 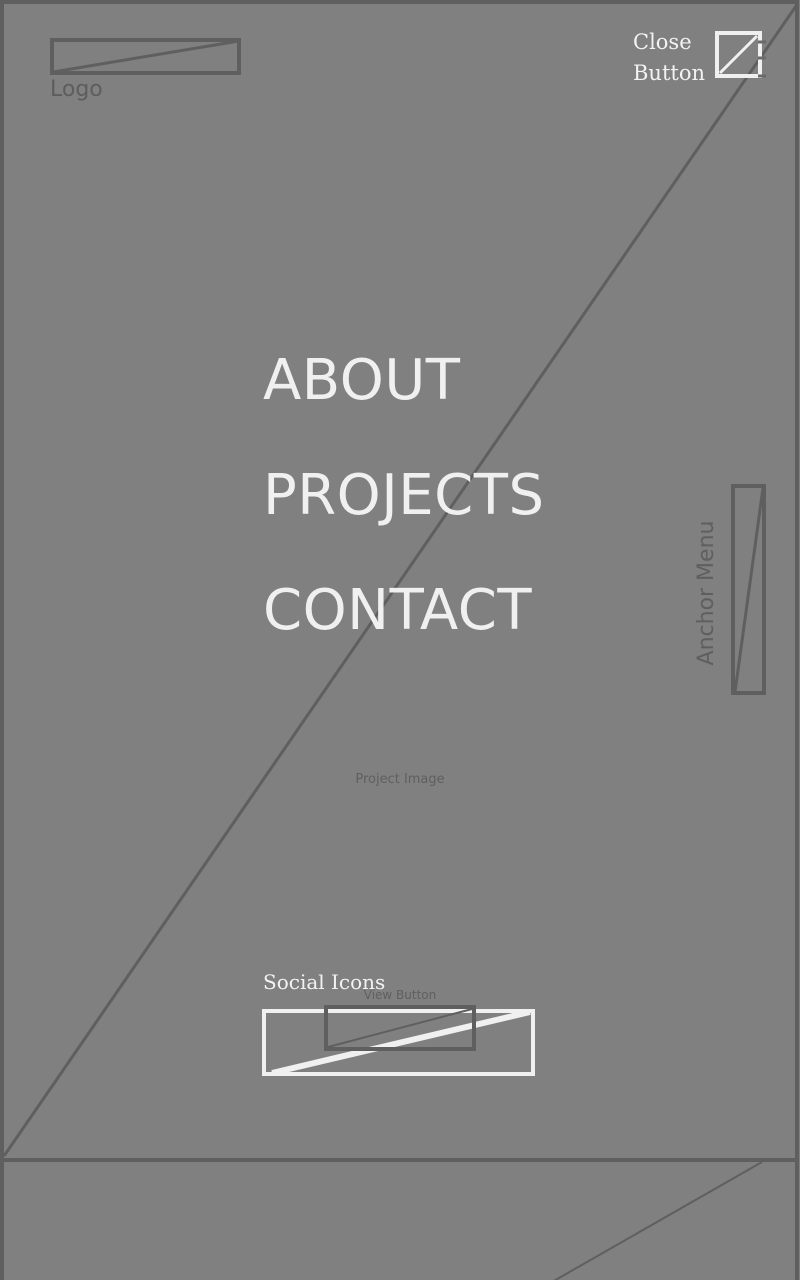 What do you see at coordinates (750, 590) in the screenshot?
I see `anchor-menu` at bounding box center [750, 590].